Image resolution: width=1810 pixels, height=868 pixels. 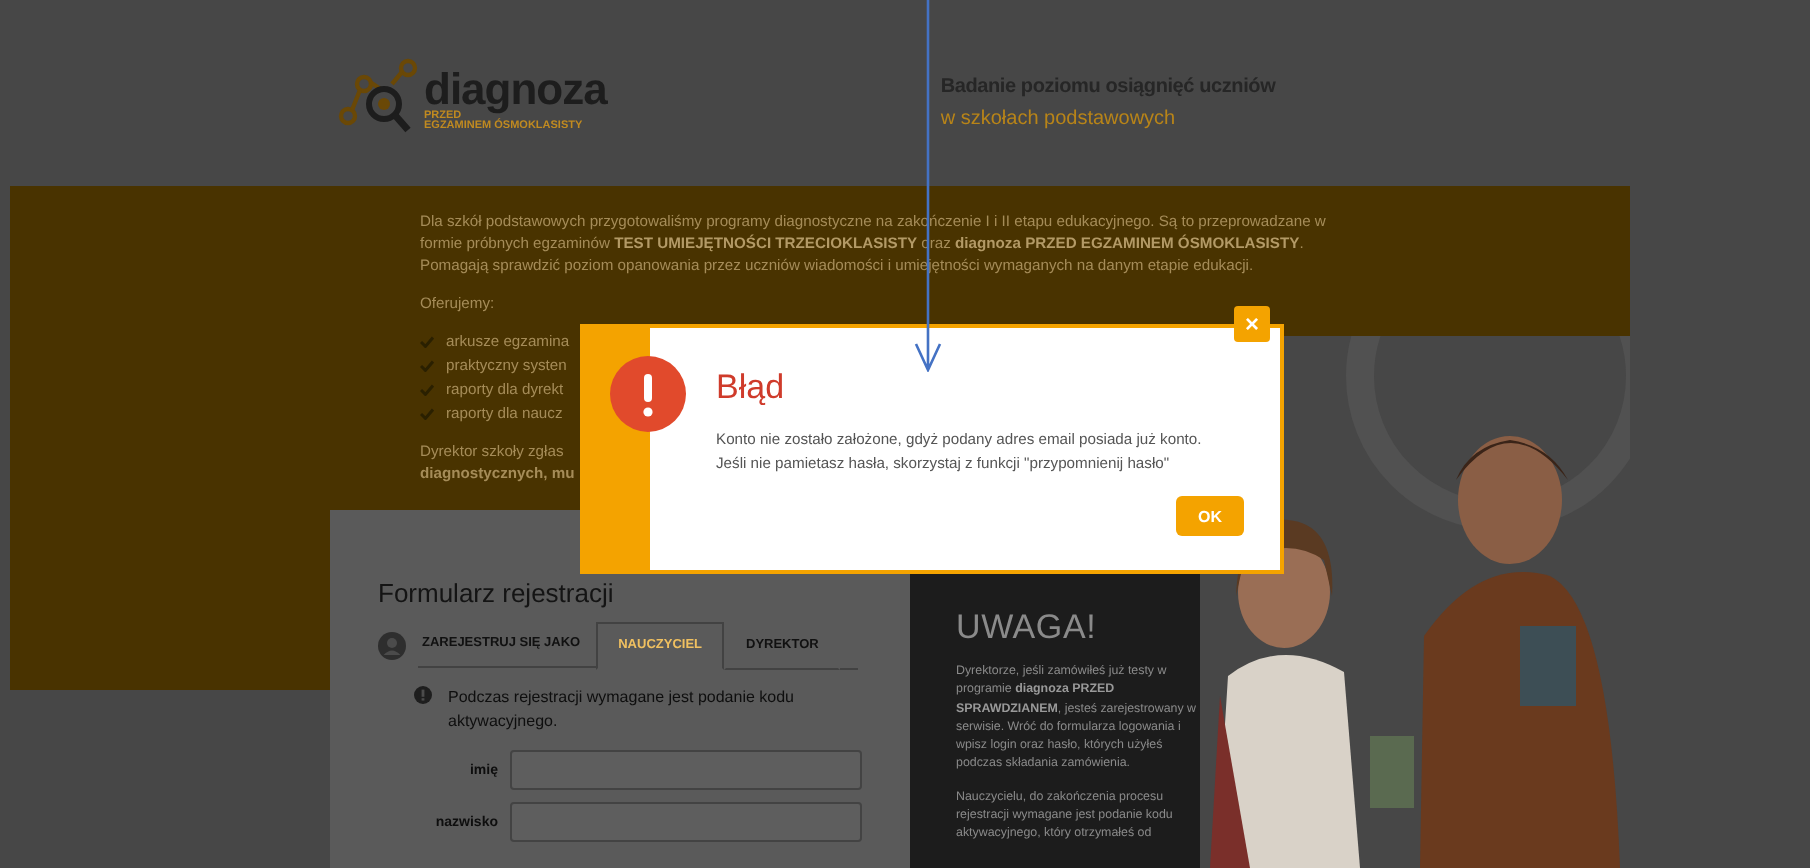 I want to click on alert-icon, so click(x=648, y=394).